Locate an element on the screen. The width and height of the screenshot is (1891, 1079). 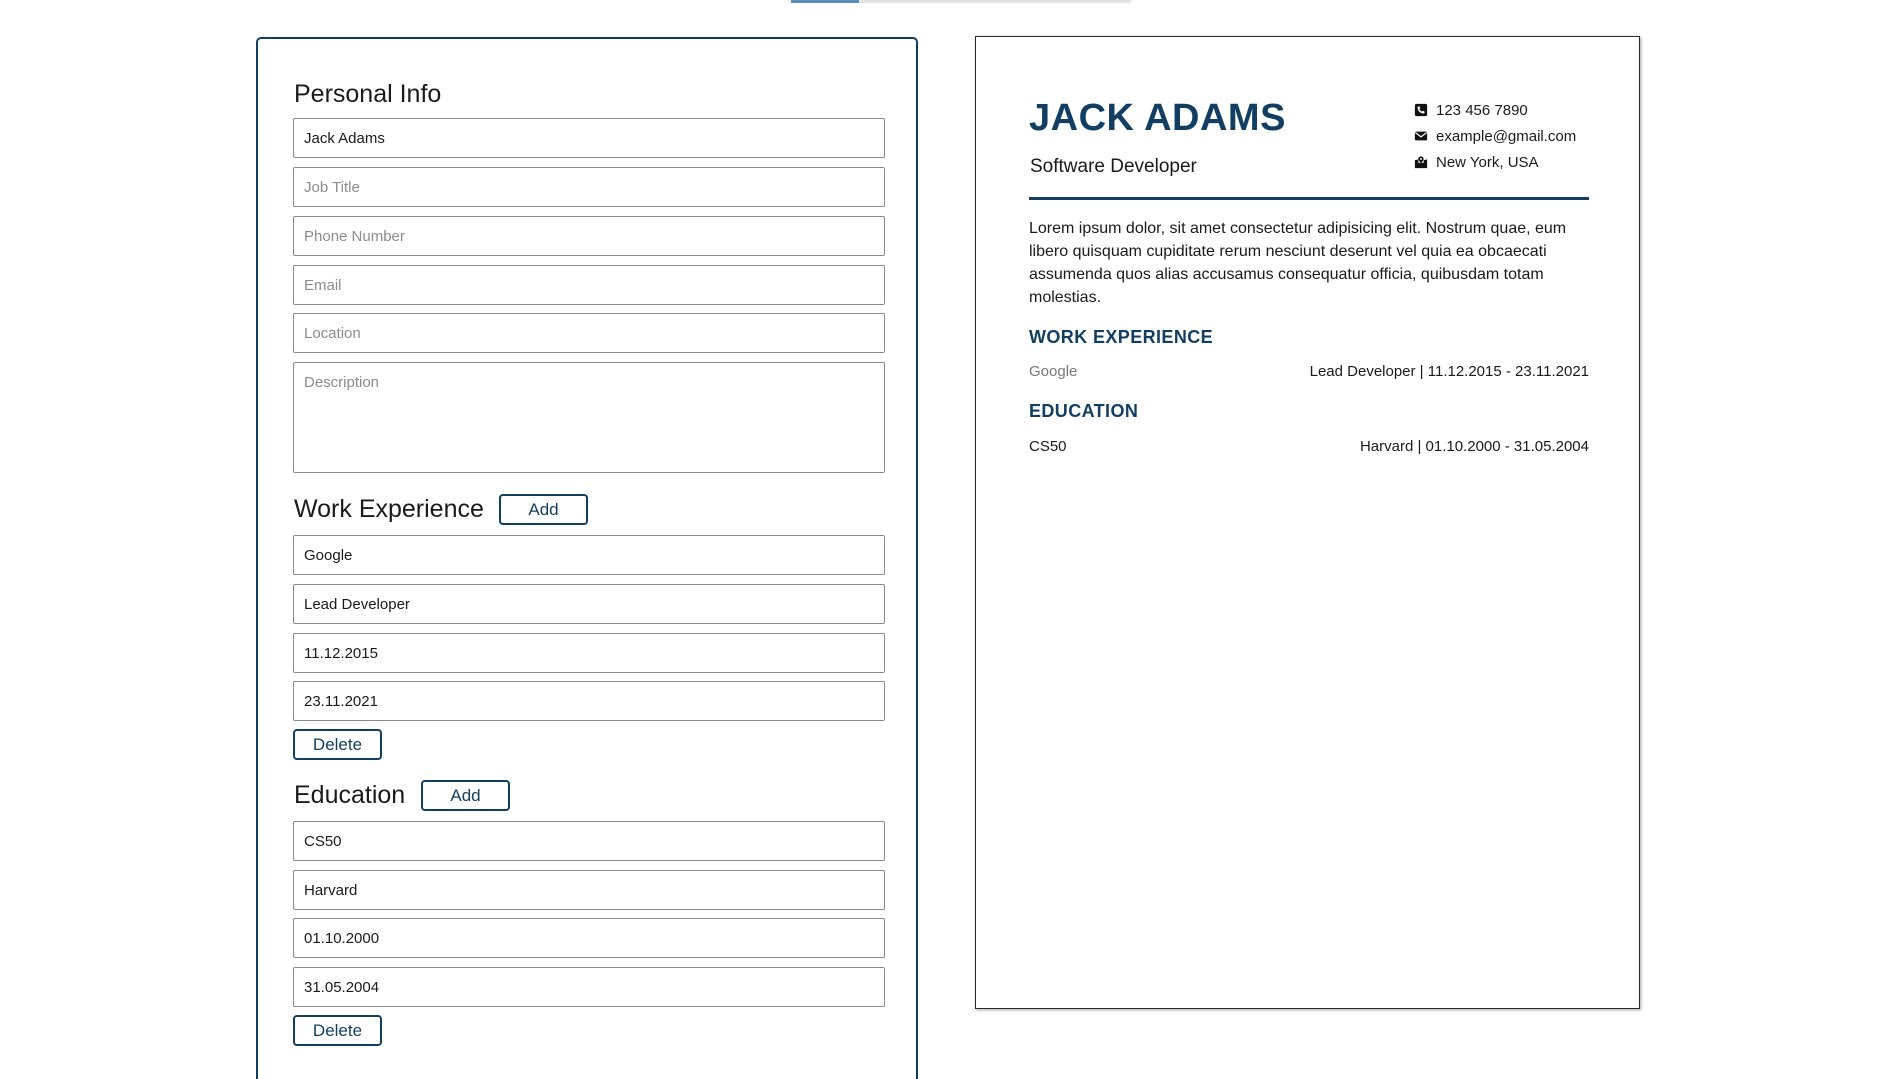
education-start-date-input is located at coordinates (589, 938).